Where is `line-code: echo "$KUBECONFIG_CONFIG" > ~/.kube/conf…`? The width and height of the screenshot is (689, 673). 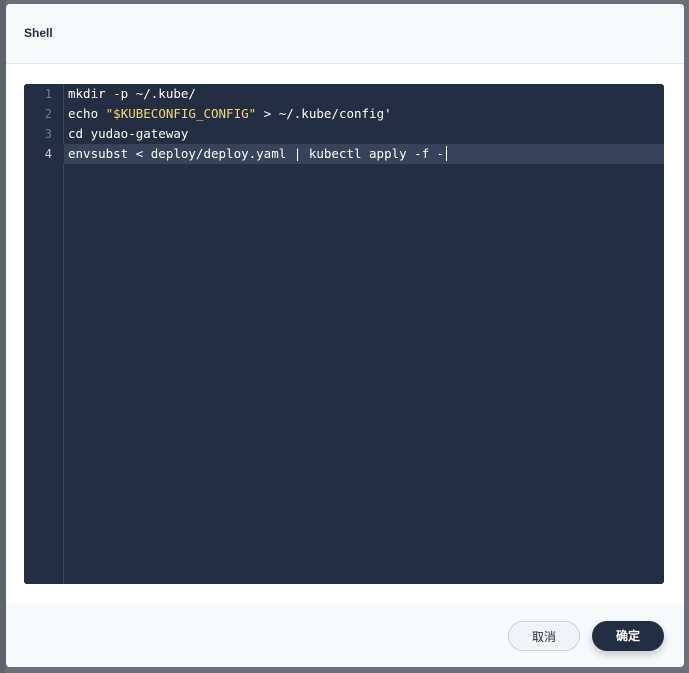 line-code: echo "$KUBECONFIG_CONFIG" > ~/.kube/conf… is located at coordinates (230, 114).